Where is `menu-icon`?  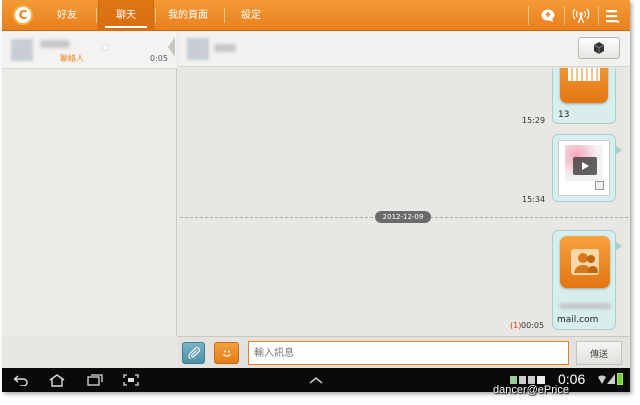 menu-icon is located at coordinates (613, 16).